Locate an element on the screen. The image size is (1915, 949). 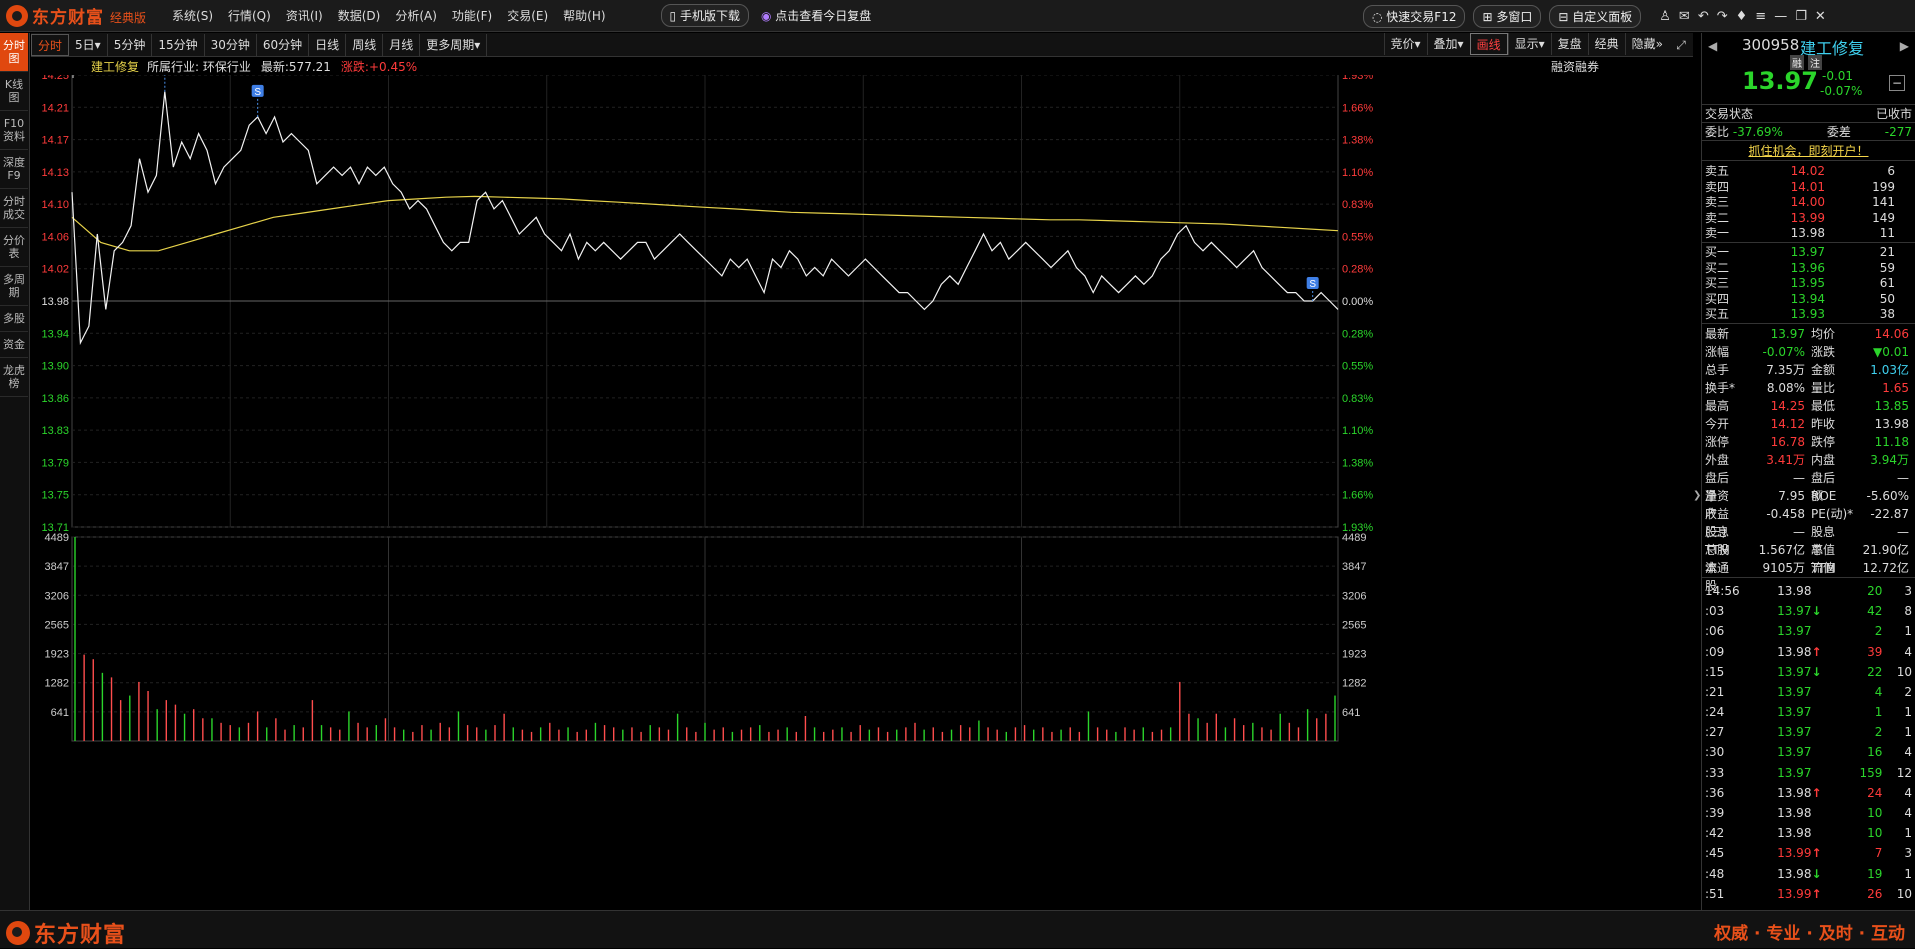
next-stock-icon: ▶ is located at coordinates (1904, 46).